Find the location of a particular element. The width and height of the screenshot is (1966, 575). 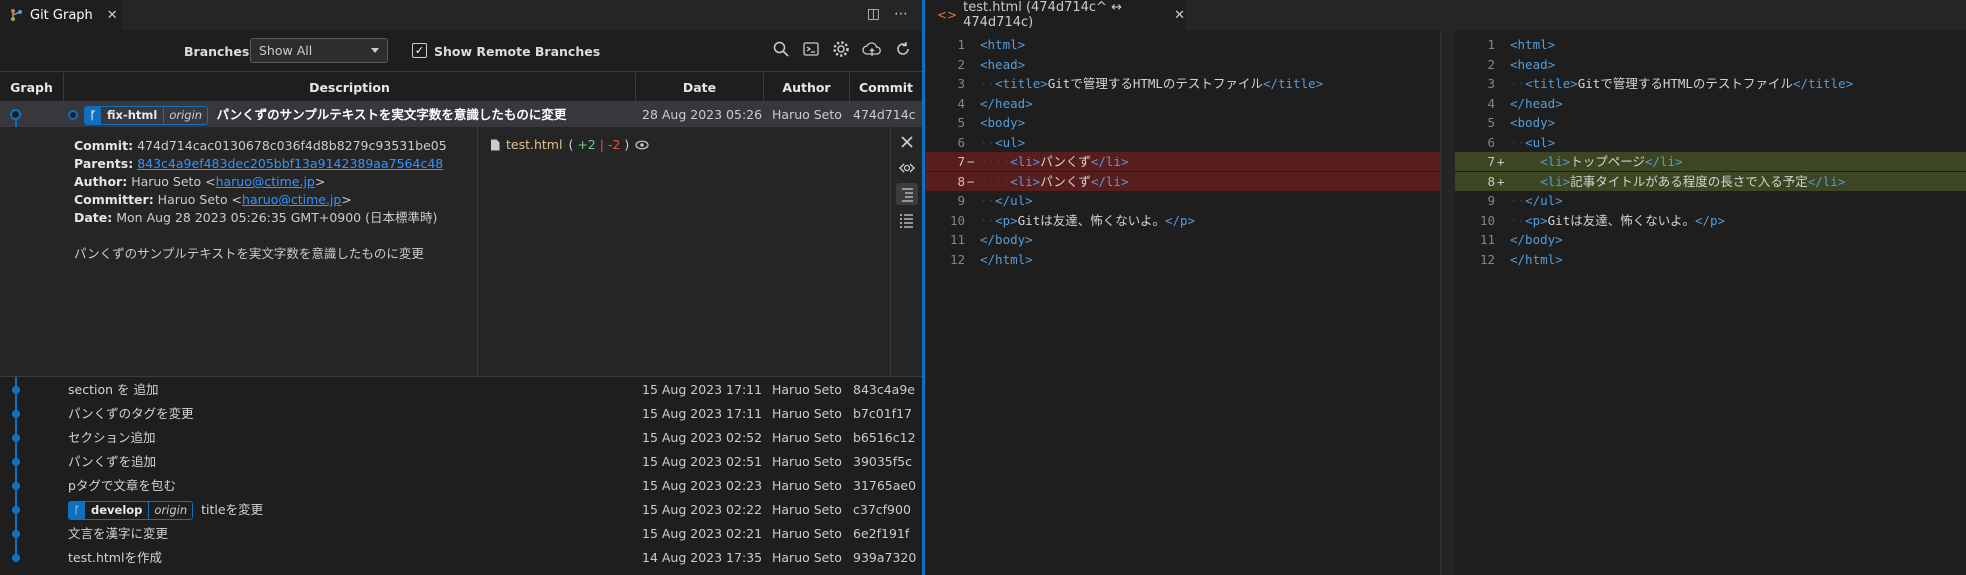

author-email-link: haruo@ctime.jp is located at coordinates (265, 181).